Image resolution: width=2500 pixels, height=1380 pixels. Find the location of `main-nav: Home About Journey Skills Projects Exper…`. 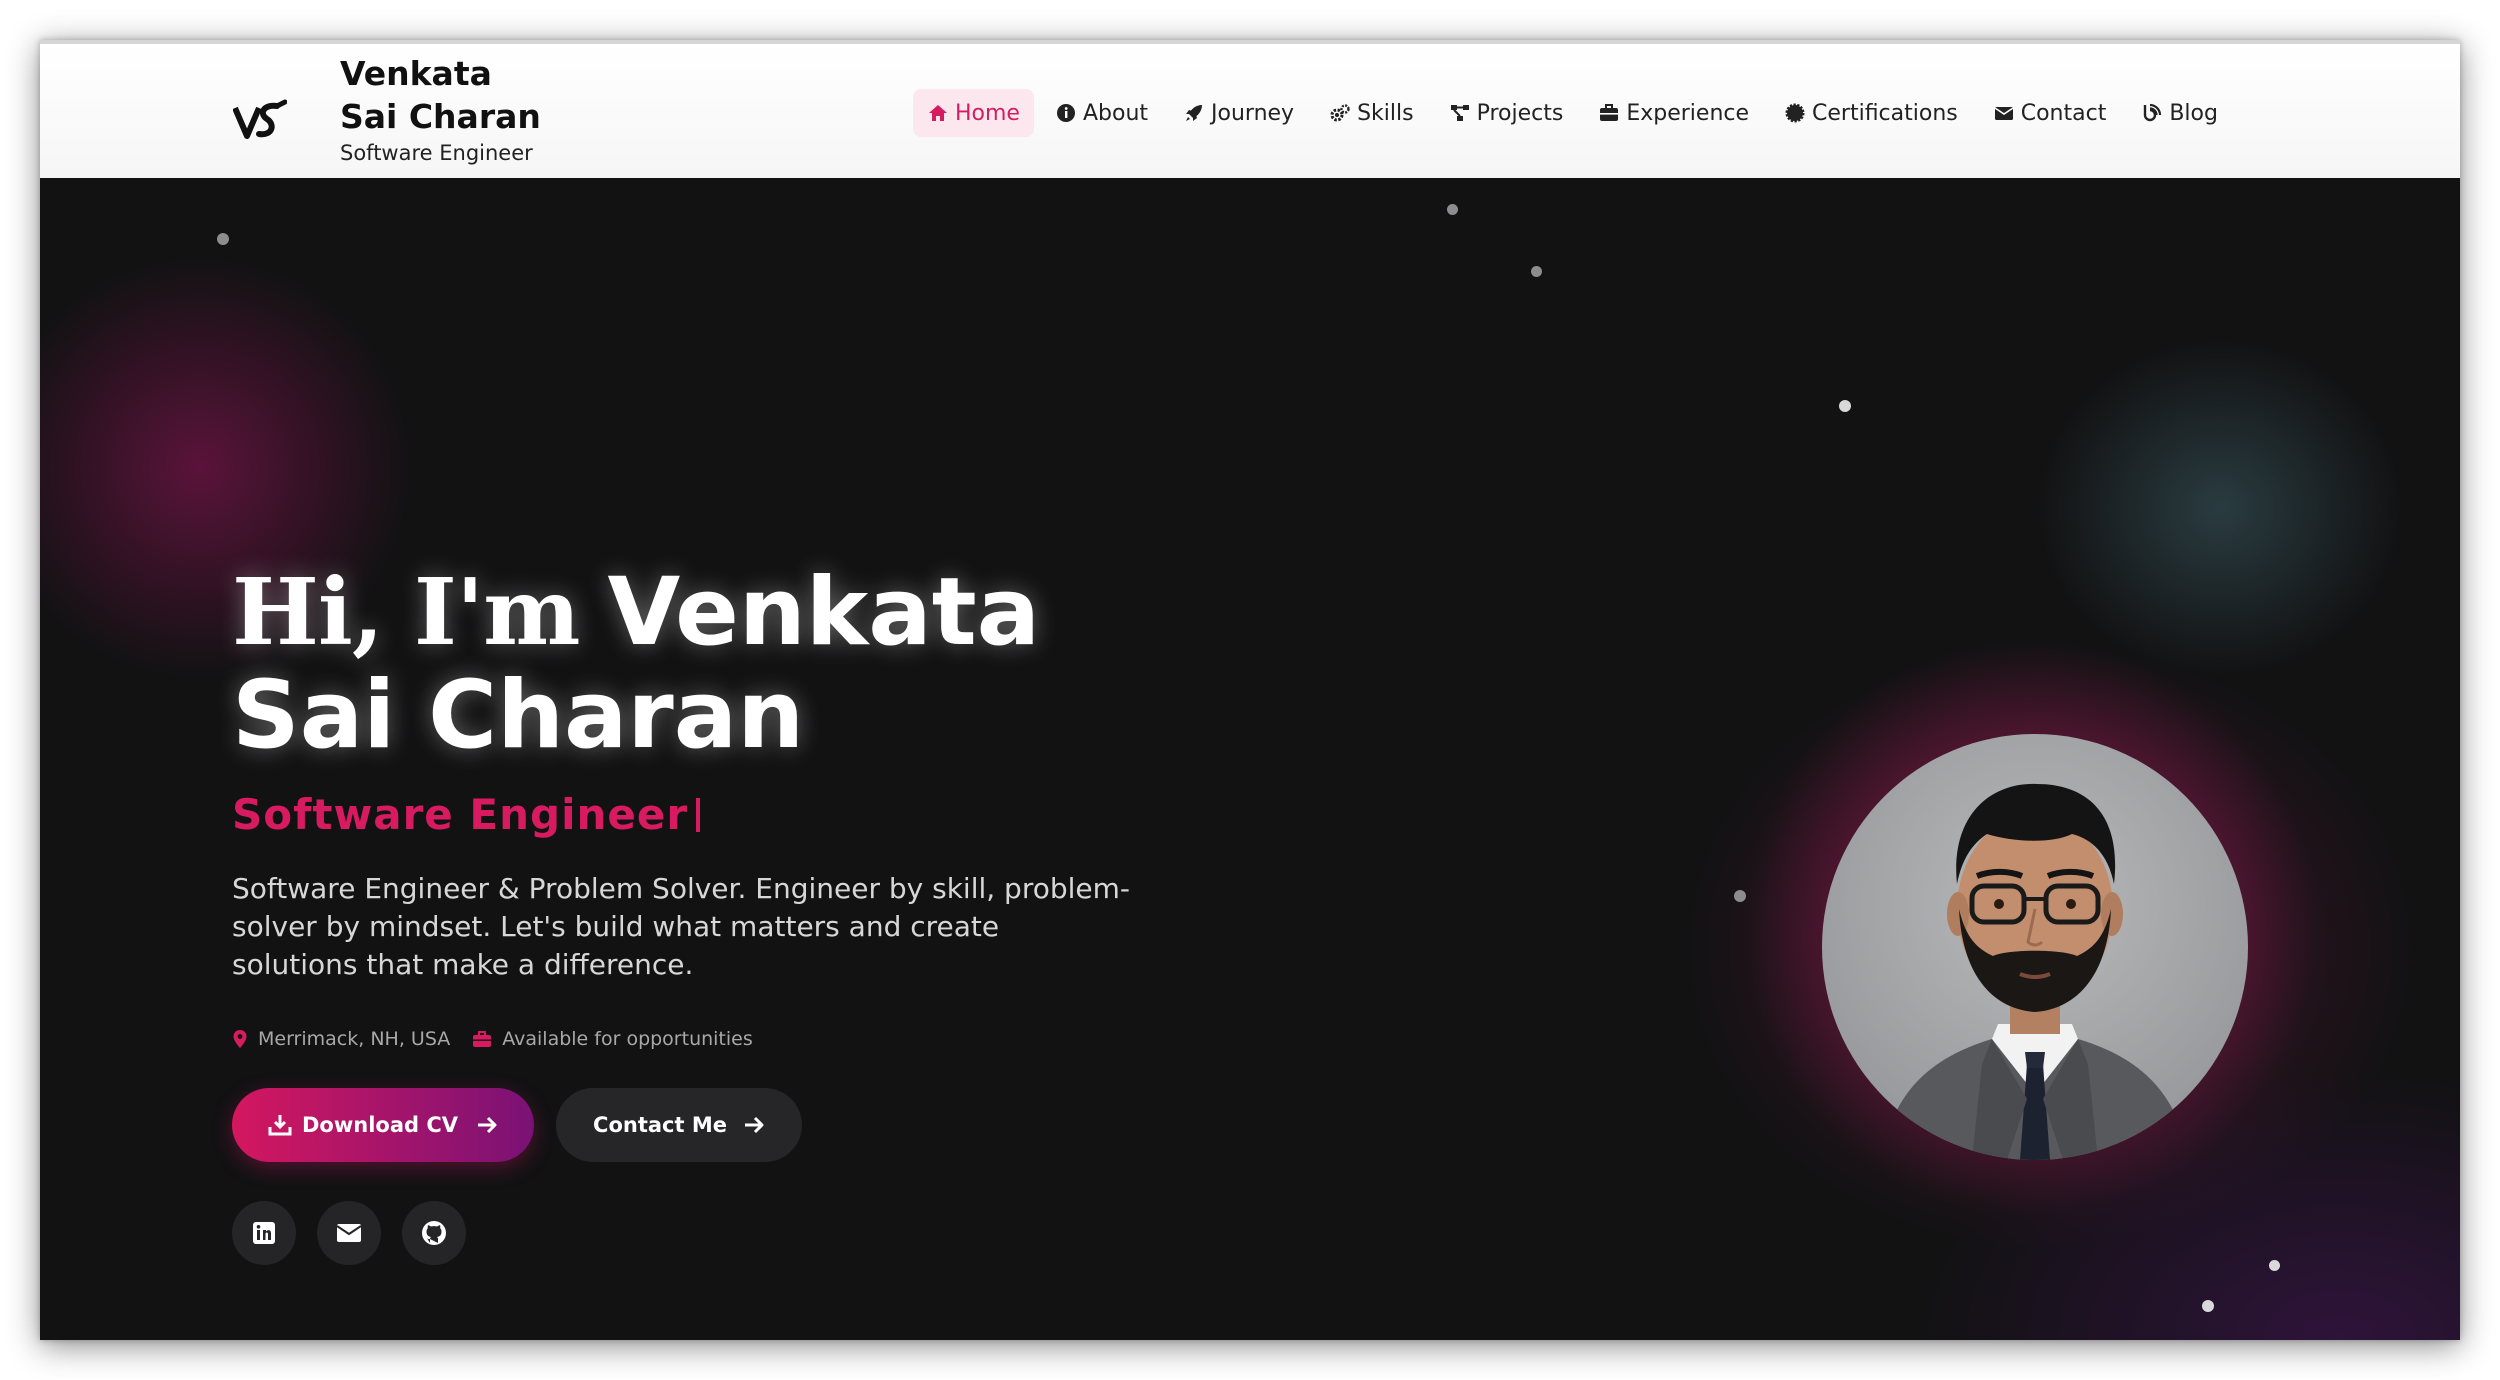

main-nav: Home About Journey Skills Projects Exper… is located at coordinates (1576, 113).